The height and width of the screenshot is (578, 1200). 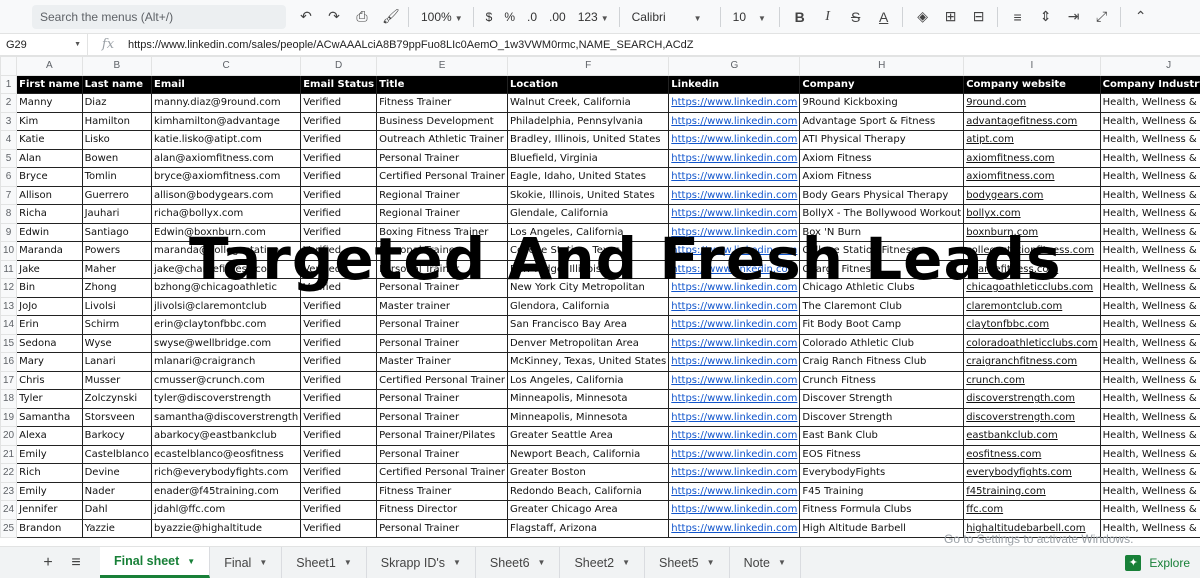 What do you see at coordinates (442, 306) in the screenshot?
I see `table-cell: Master trainer` at bounding box center [442, 306].